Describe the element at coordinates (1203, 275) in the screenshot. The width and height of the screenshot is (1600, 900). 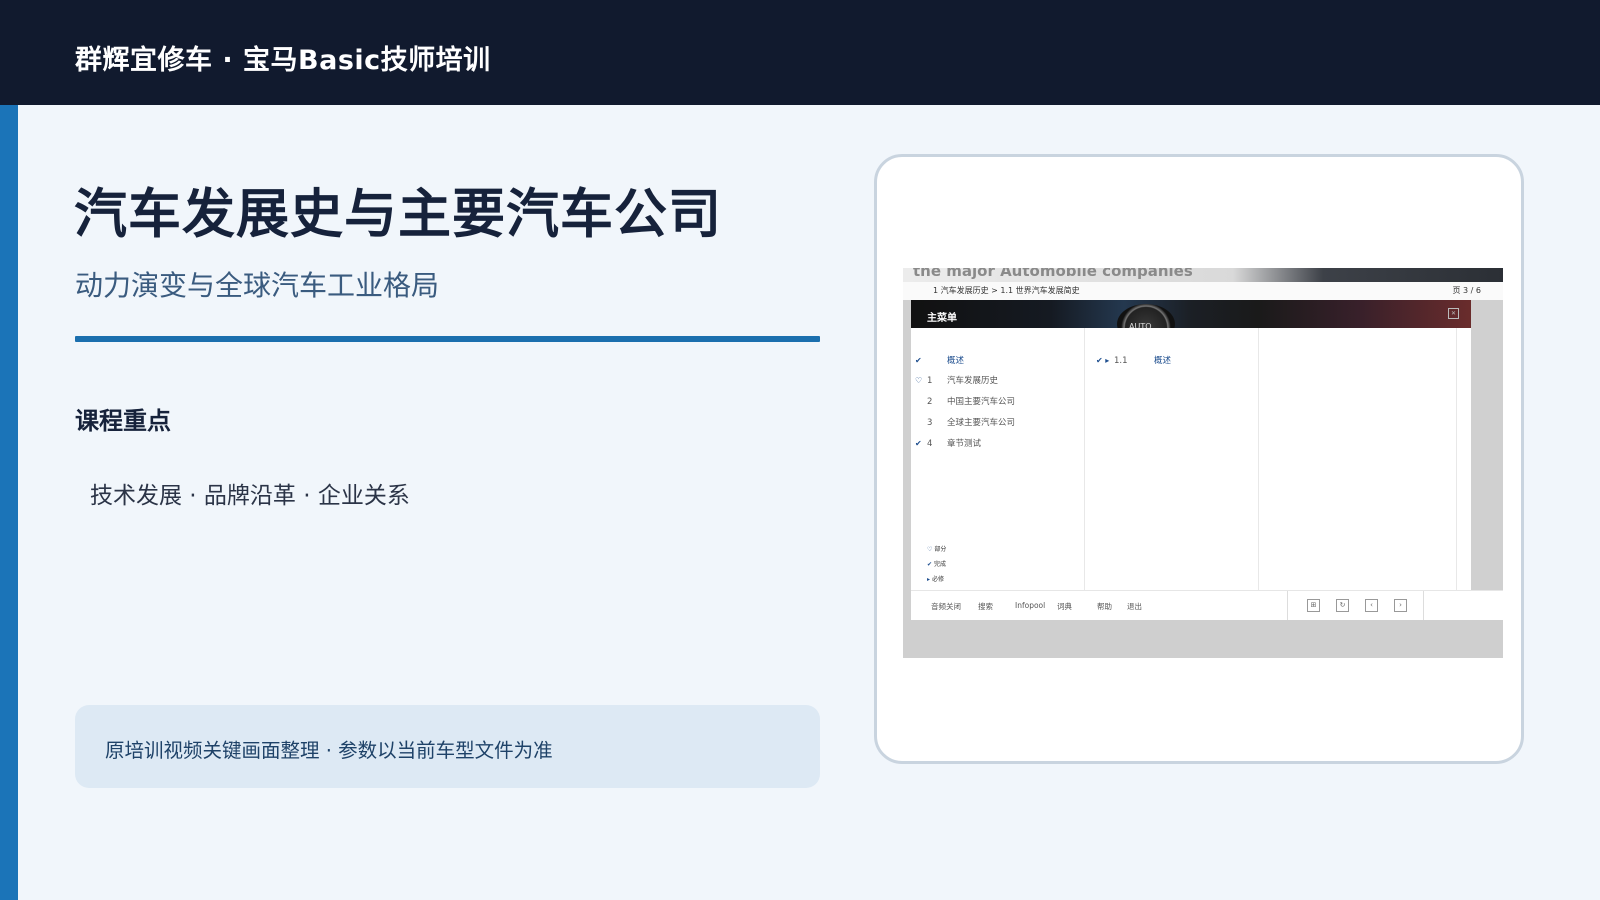
I see `screenshot-banner: the major Automobile companies` at that location.